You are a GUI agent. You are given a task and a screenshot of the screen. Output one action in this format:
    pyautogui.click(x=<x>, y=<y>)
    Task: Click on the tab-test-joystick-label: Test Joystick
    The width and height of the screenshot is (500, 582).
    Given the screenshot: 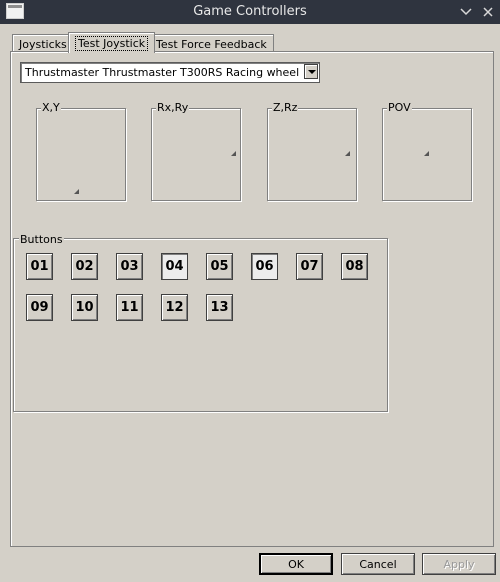 What is the action you would take?
    pyautogui.click(x=112, y=43)
    